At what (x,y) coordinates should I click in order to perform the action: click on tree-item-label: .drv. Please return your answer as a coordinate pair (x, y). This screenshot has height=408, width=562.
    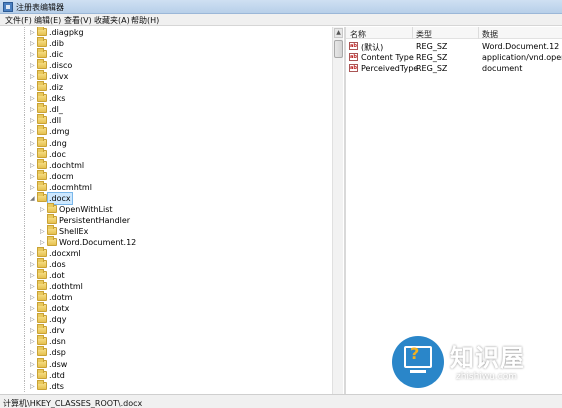
    Looking at the image, I should click on (57, 331).